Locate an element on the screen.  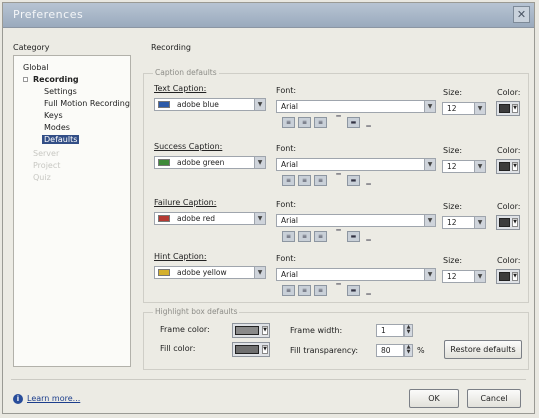
tree-item-modes: Modes is located at coordinates (57, 127).